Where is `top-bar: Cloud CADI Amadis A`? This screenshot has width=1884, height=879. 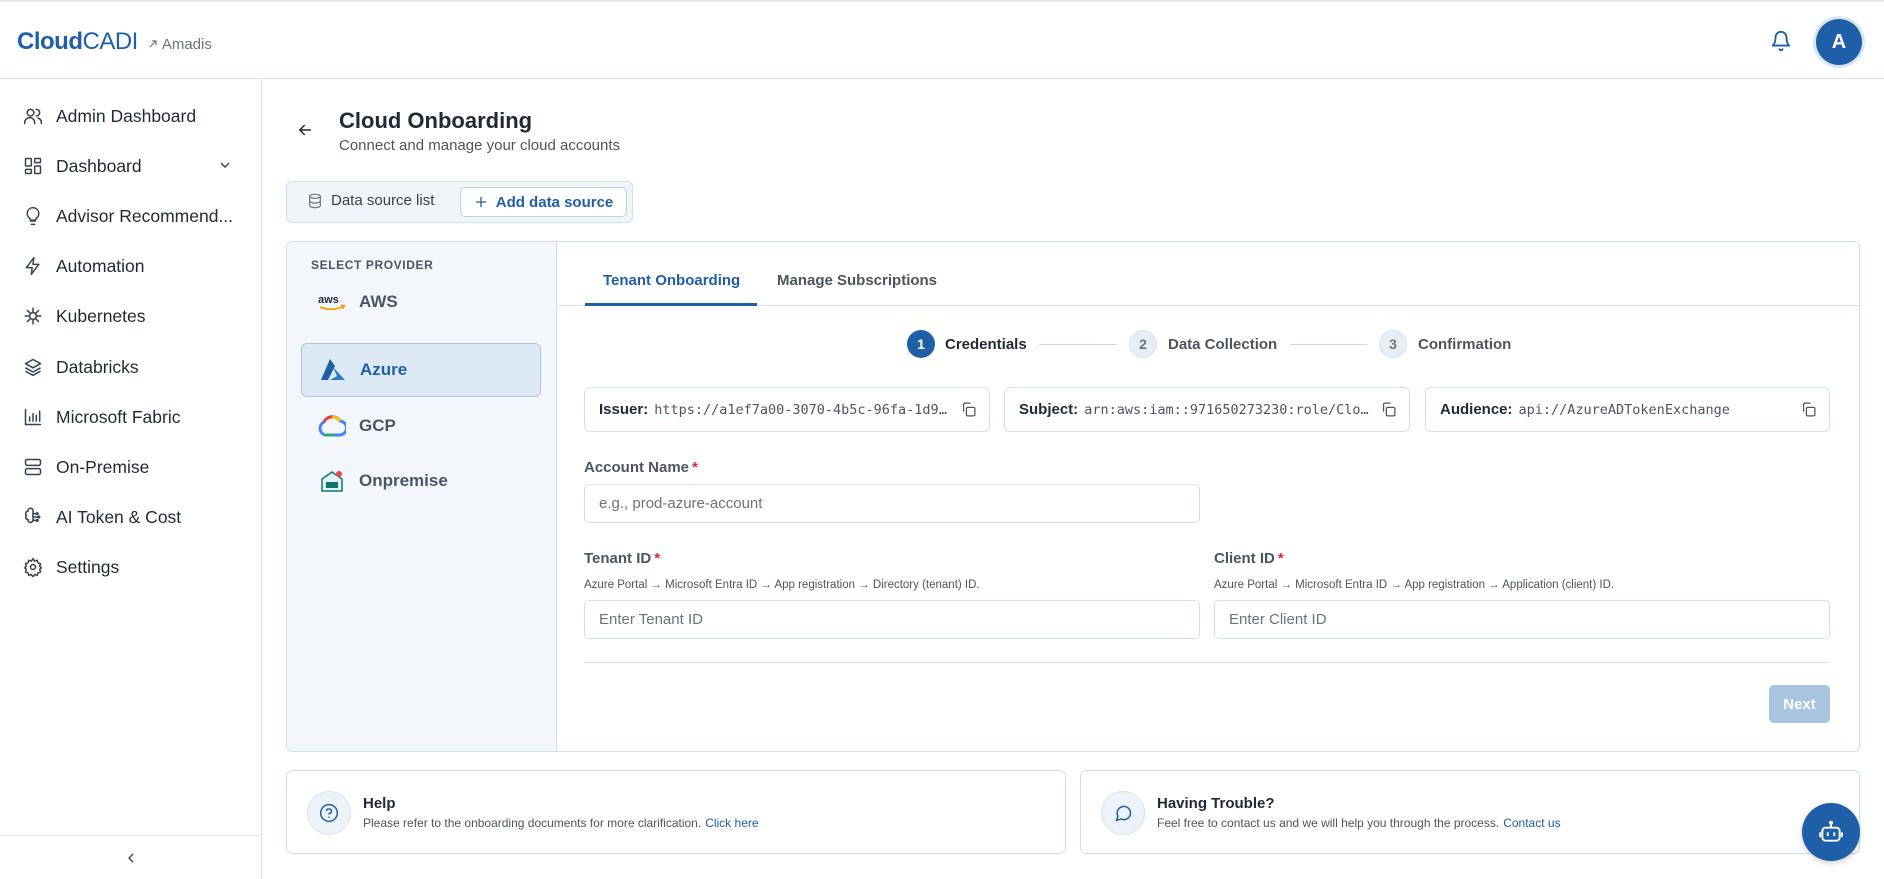 top-bar: Cloud CADI Amadis A is located at coordinates (942, 39).